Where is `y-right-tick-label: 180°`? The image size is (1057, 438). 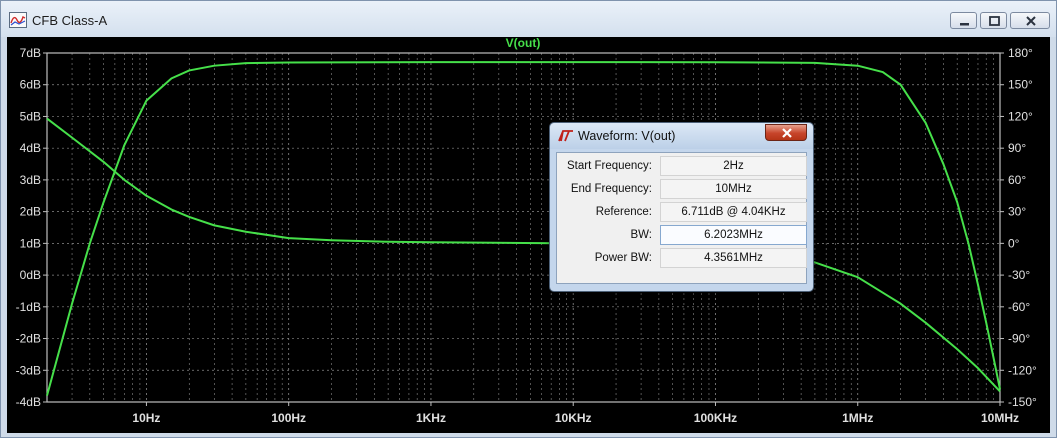
y-right-tick-label: 180° is located at coordinates (1020, 53).